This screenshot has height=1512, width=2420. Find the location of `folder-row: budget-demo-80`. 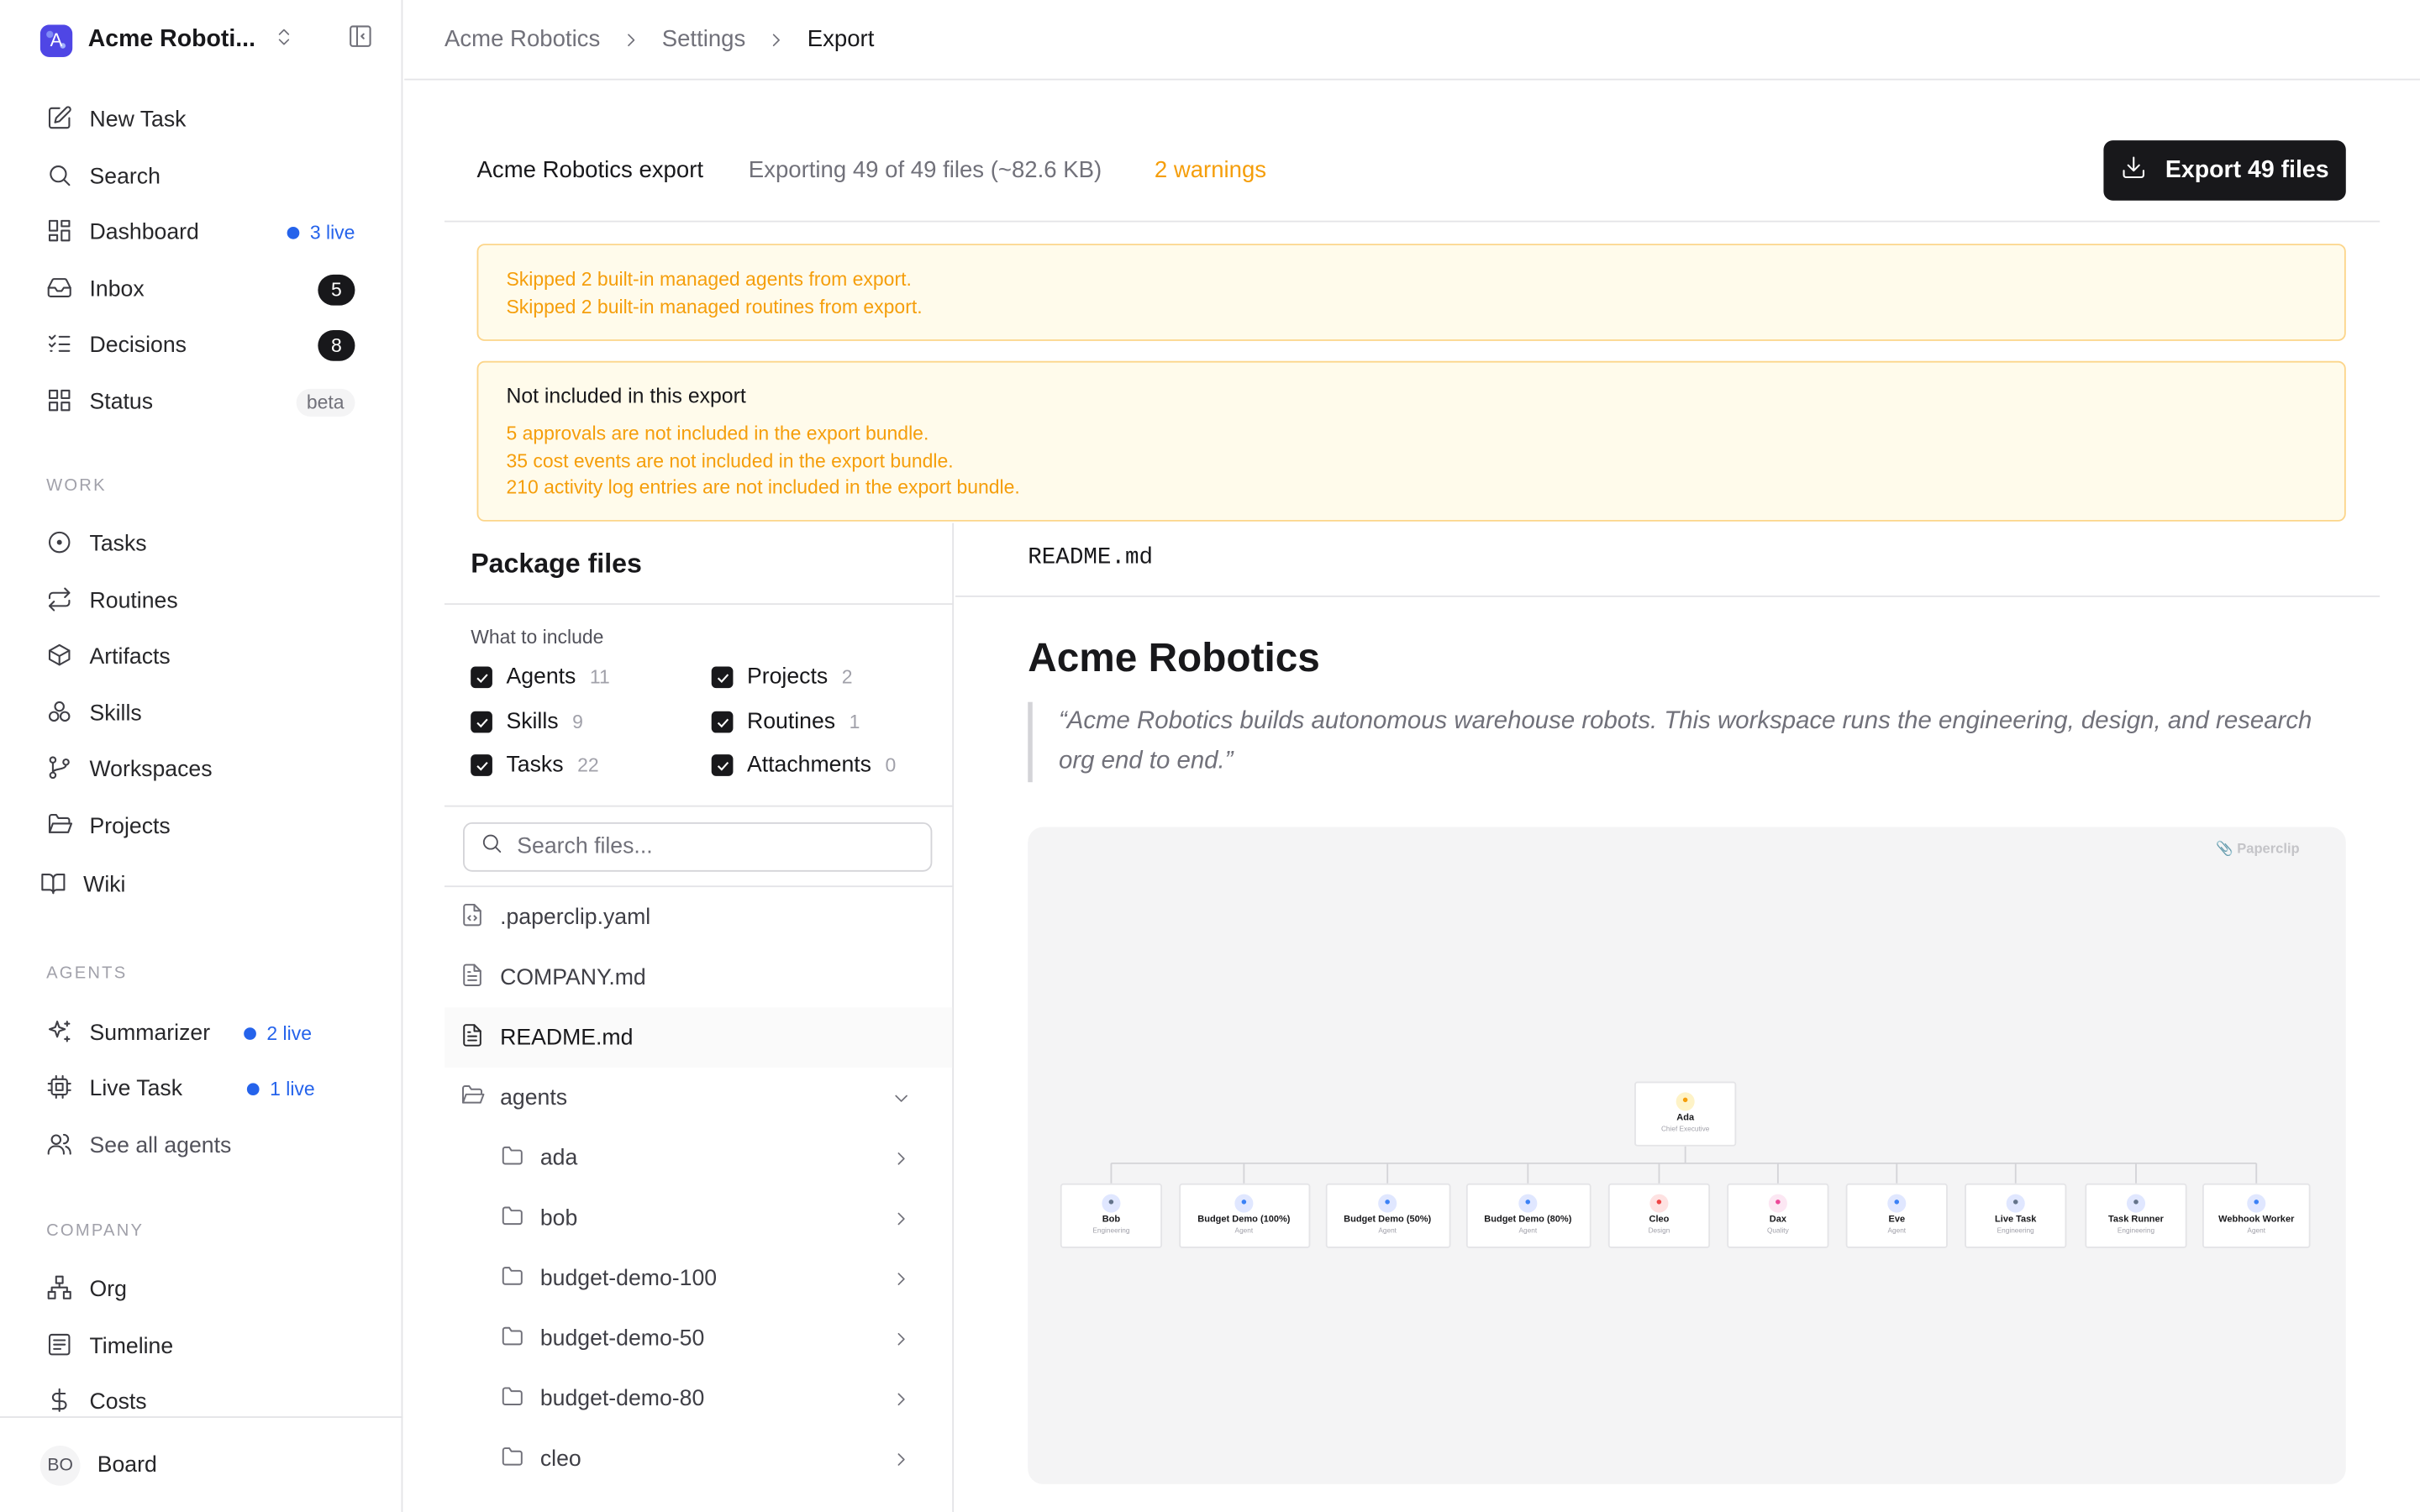

folder-row: budget-demo-80 is located at coordinates (698, 1398).